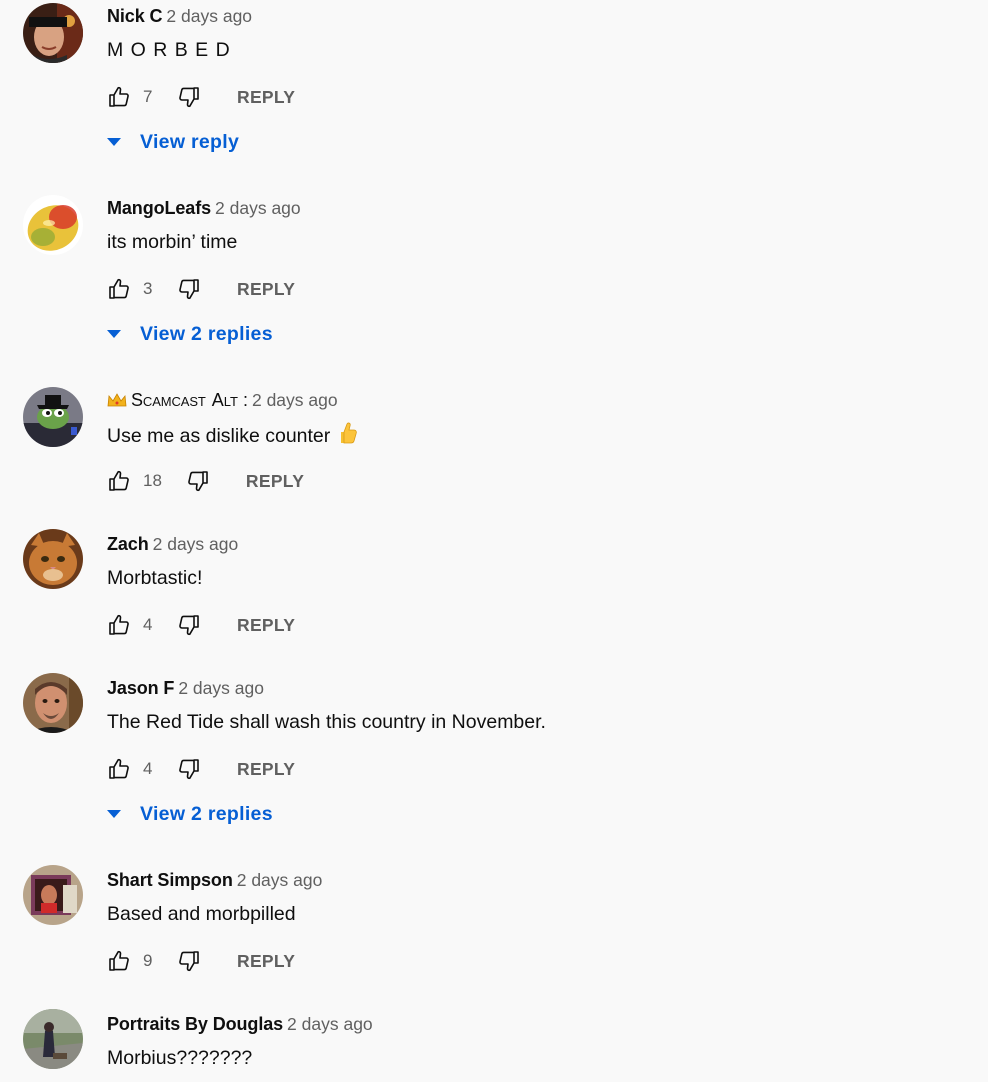 This screenshot has height=1082, width=988. I want to click on thumbs-up-emoji-icon, so click(347, 436).